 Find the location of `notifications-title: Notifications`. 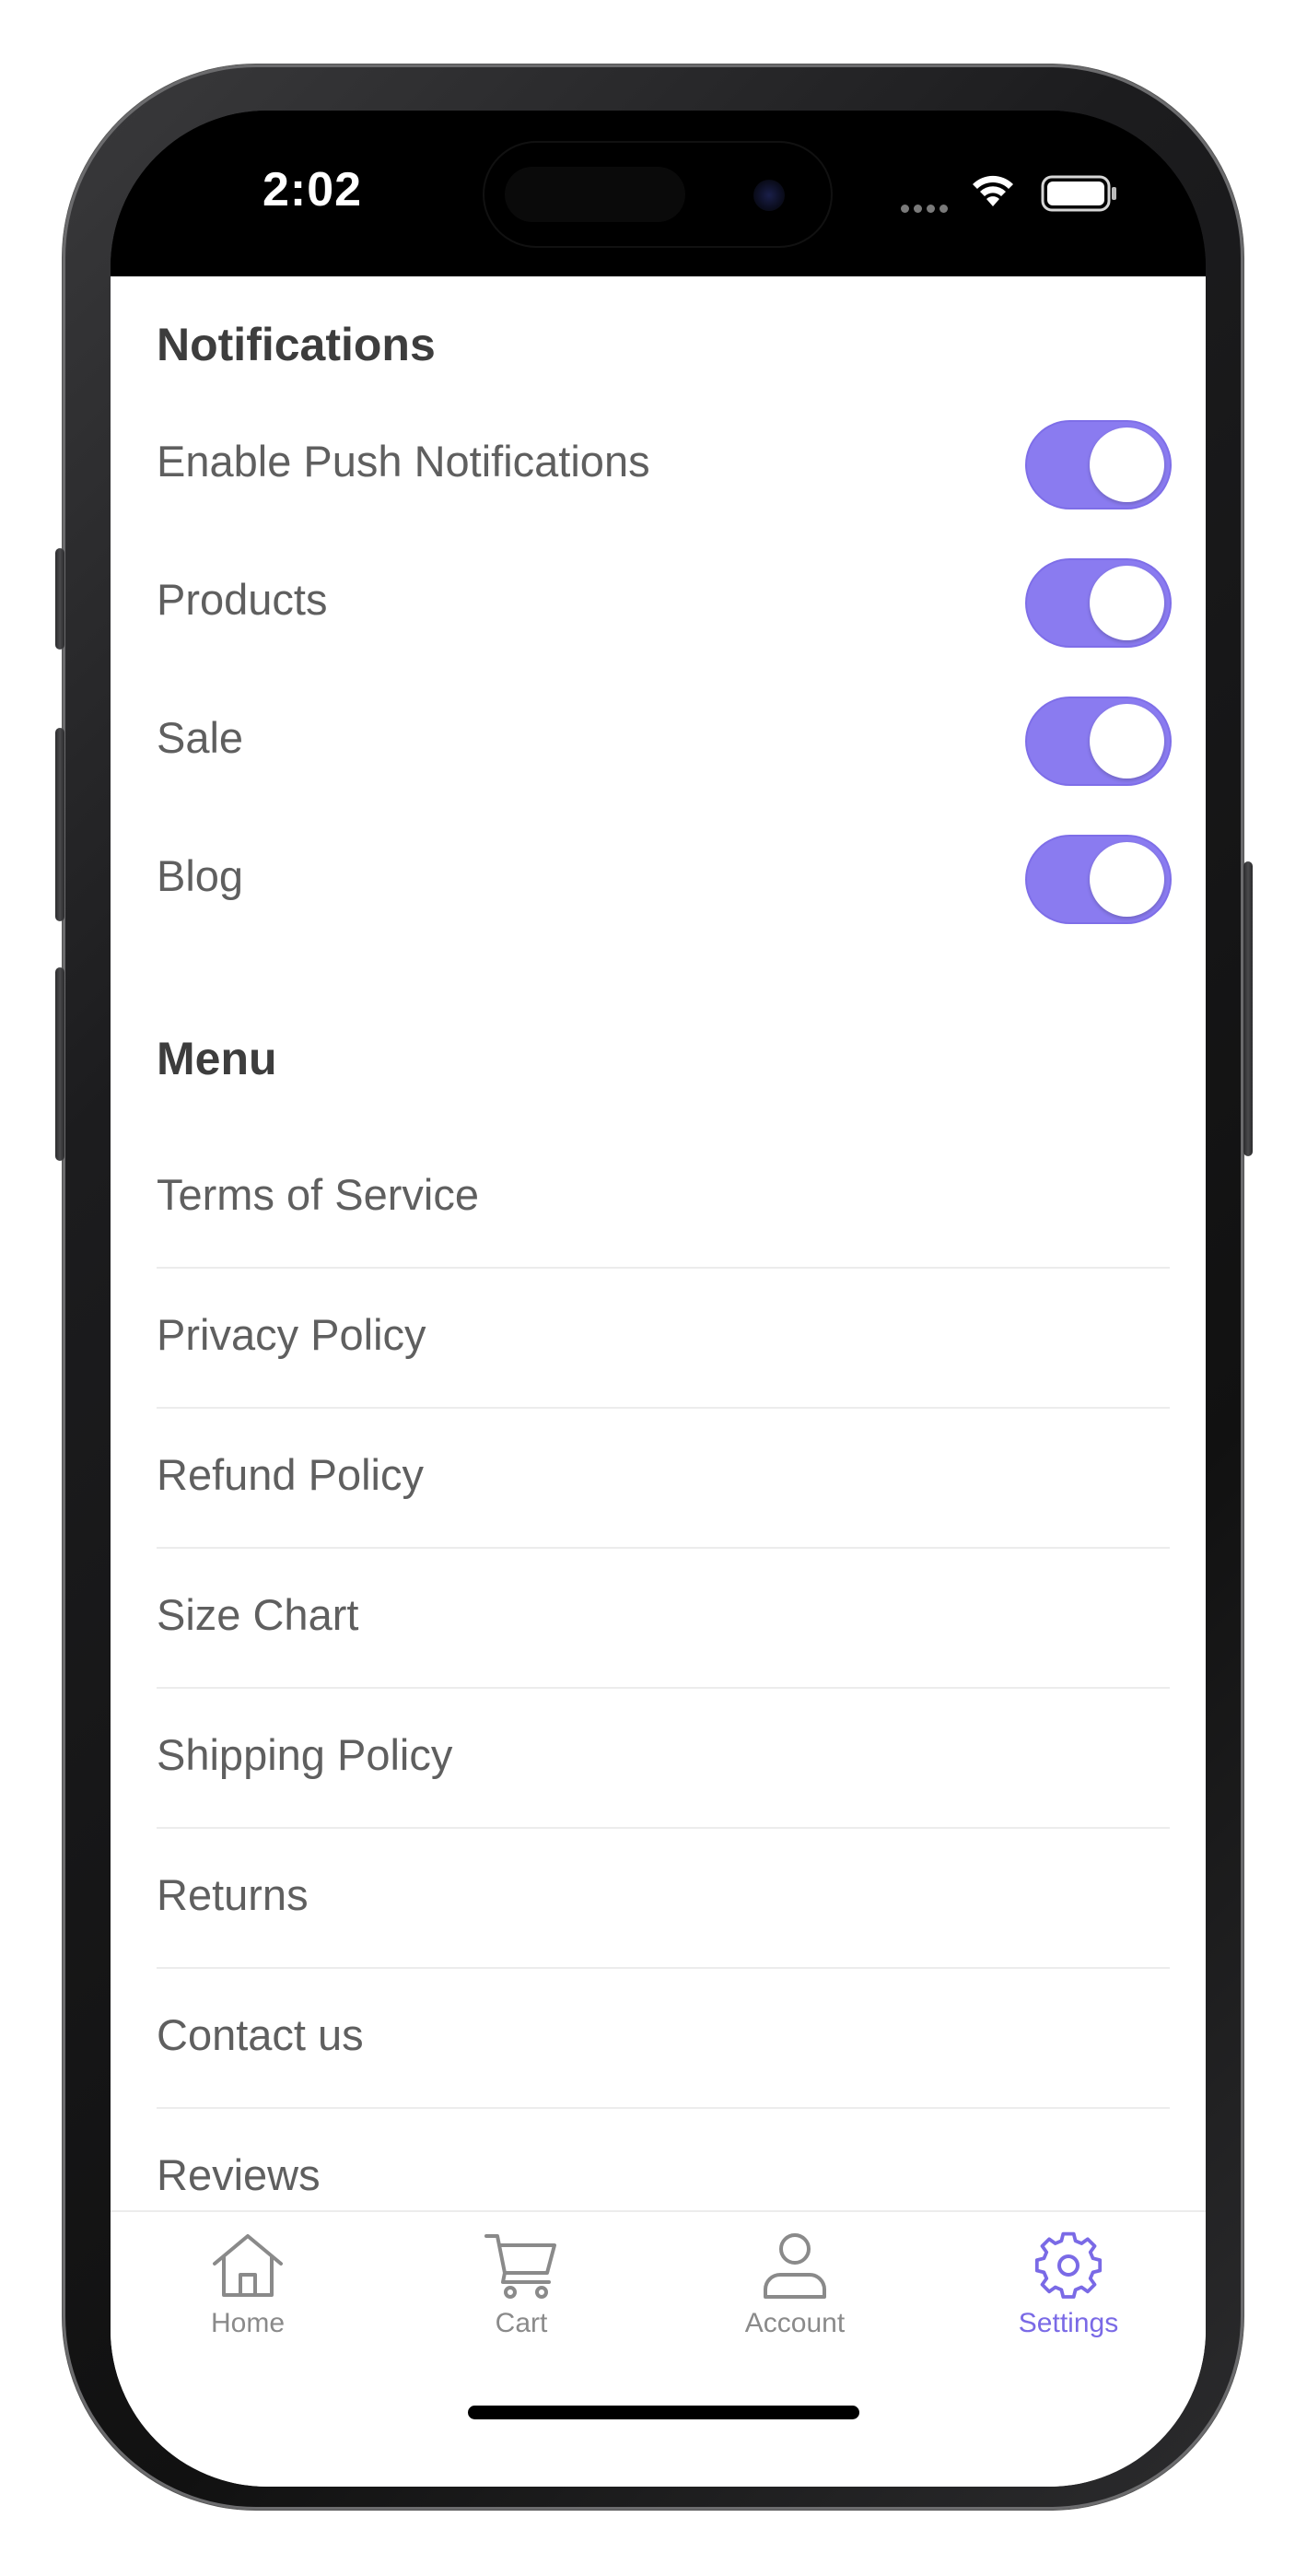

notifications-title: Notifications is located at coordinates (297, 344).